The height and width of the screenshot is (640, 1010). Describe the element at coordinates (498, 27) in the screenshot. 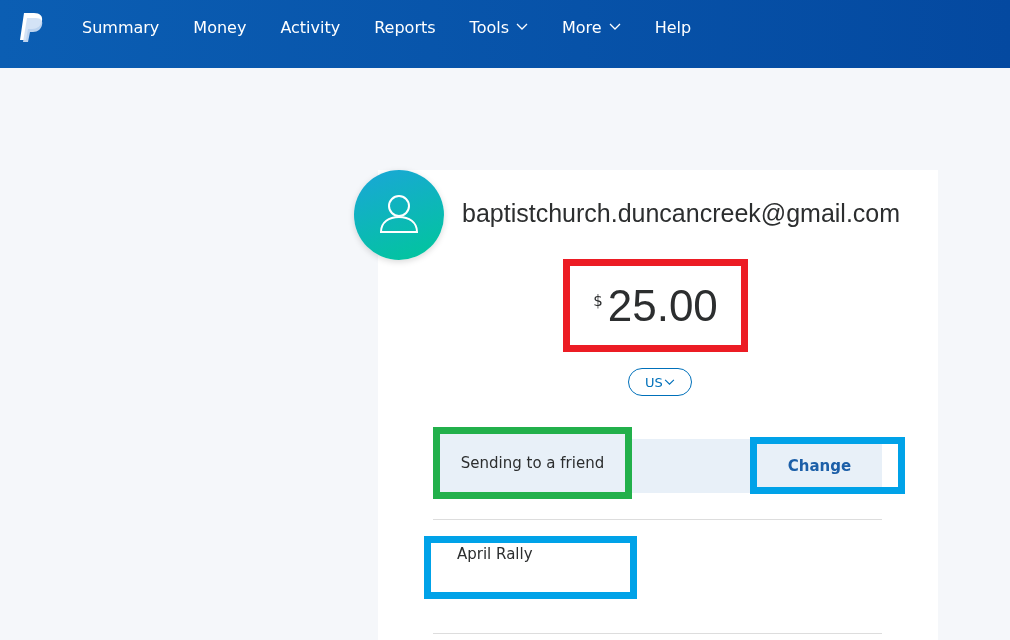

I see `nav-link: Tools` at that location.